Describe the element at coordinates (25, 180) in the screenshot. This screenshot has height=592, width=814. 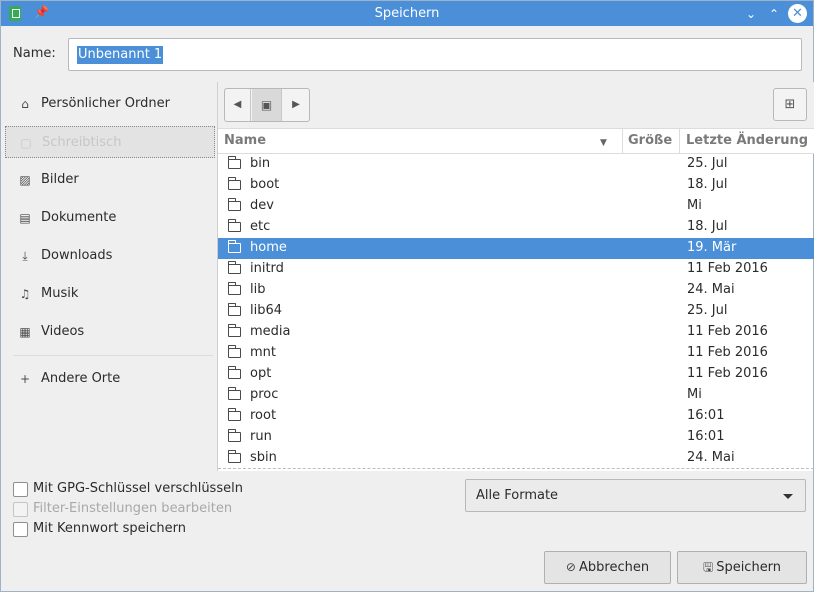
I see `pictures-icon: ▨` at that location.